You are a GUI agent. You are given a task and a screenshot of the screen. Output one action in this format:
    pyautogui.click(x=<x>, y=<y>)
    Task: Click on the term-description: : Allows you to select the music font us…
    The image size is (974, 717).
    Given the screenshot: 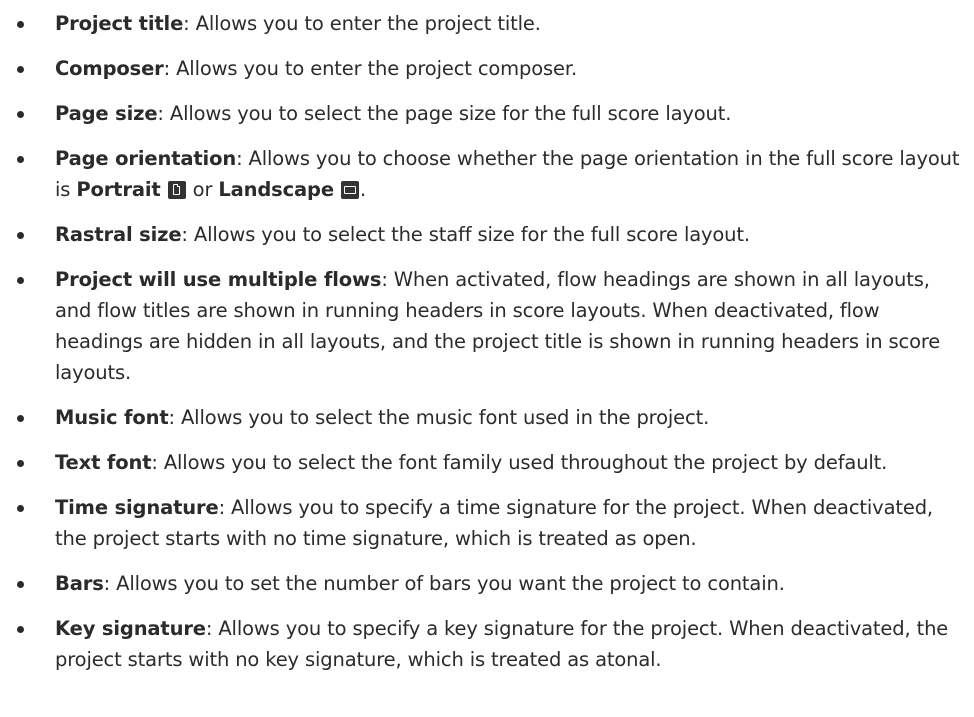 What is the action you would take?
    pyautogui.click(x=439, y=417)
    